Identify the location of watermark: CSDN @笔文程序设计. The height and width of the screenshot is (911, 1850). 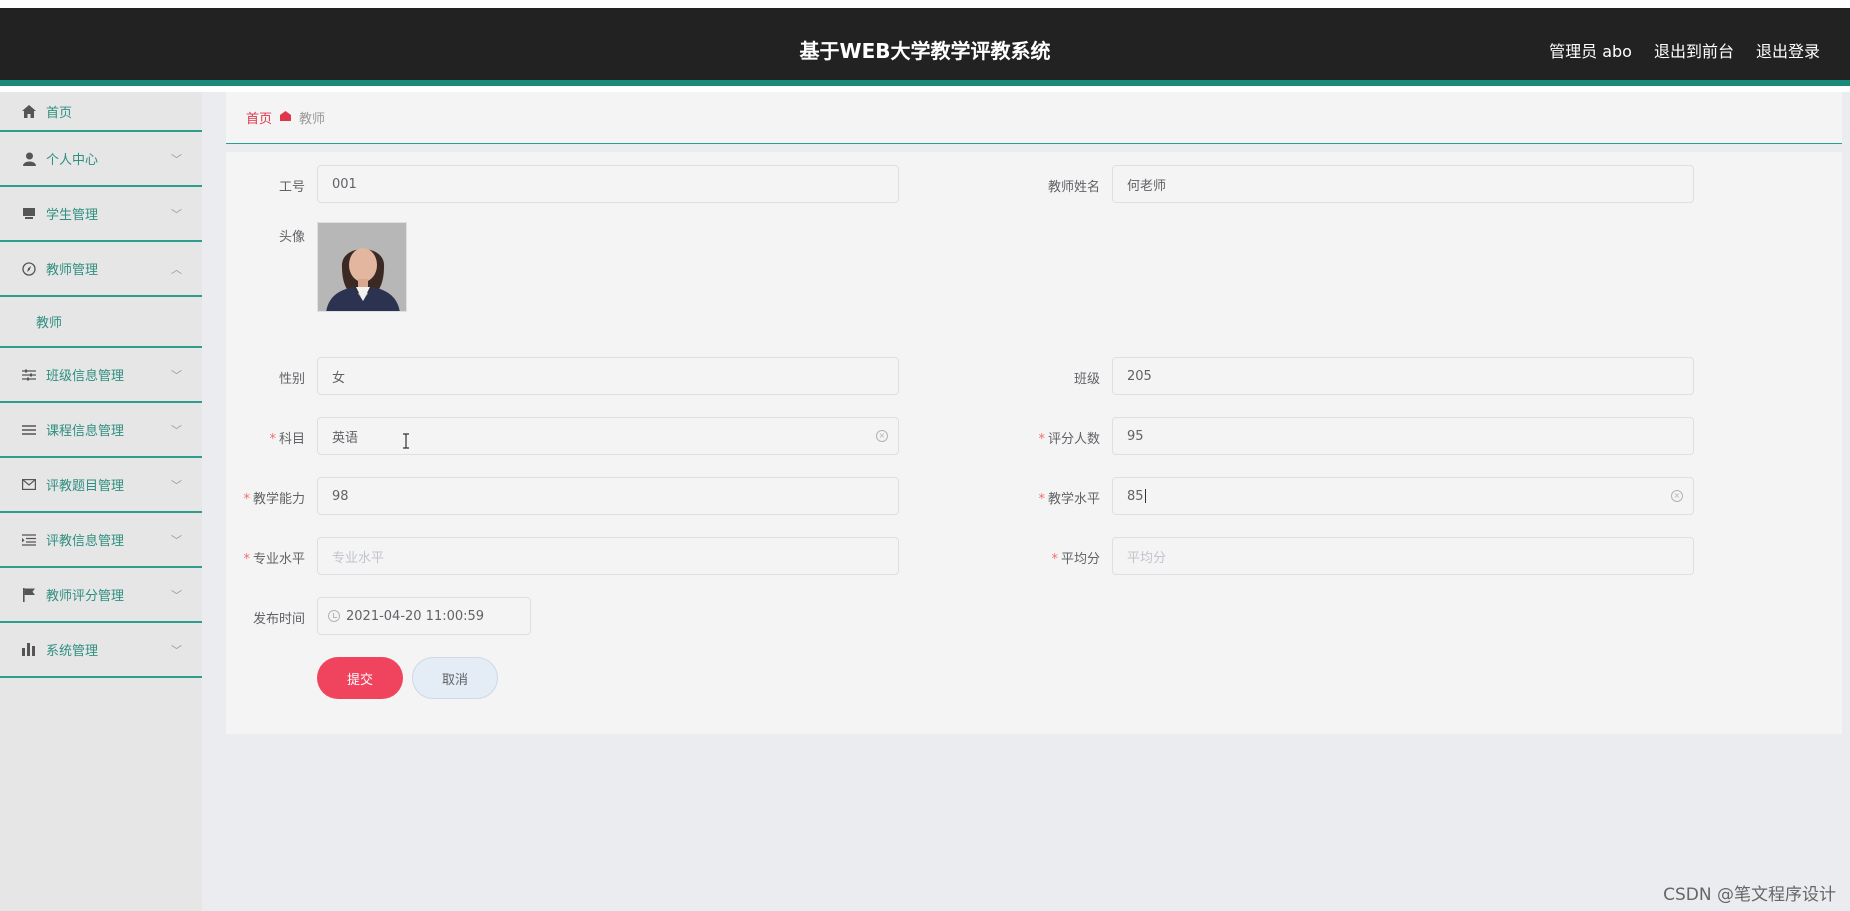
(1749, 895).